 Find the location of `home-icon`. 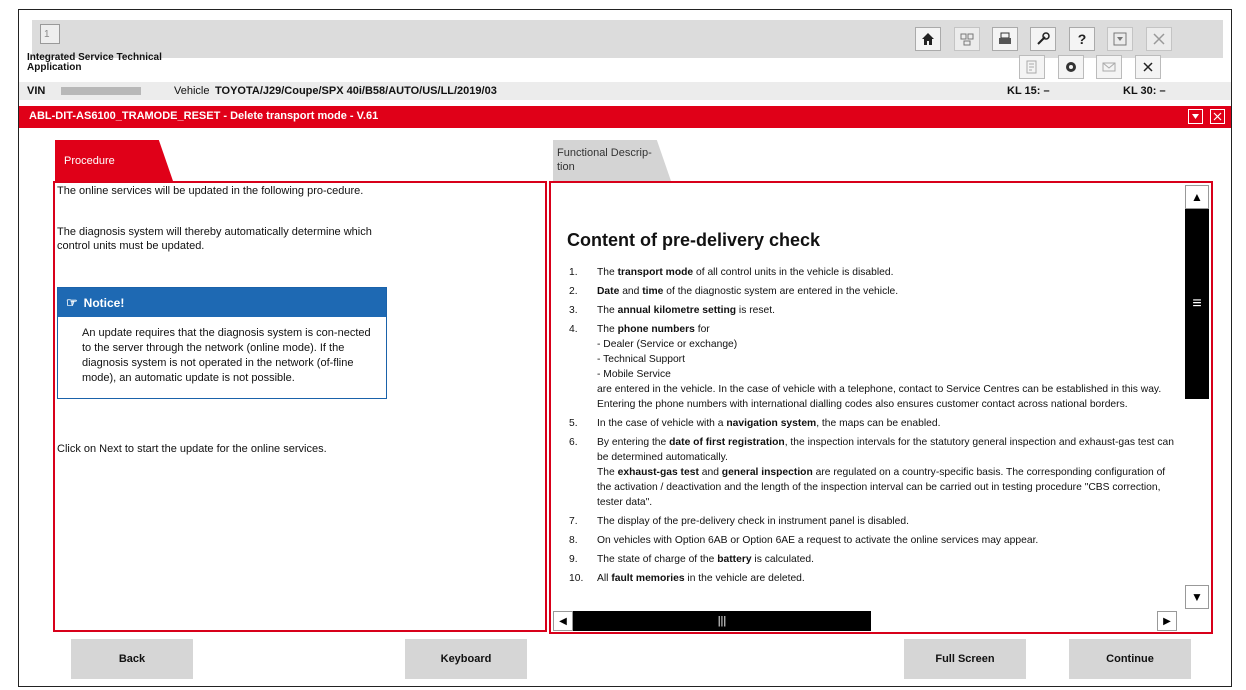

home-icon is located at coordinates (928, 39).